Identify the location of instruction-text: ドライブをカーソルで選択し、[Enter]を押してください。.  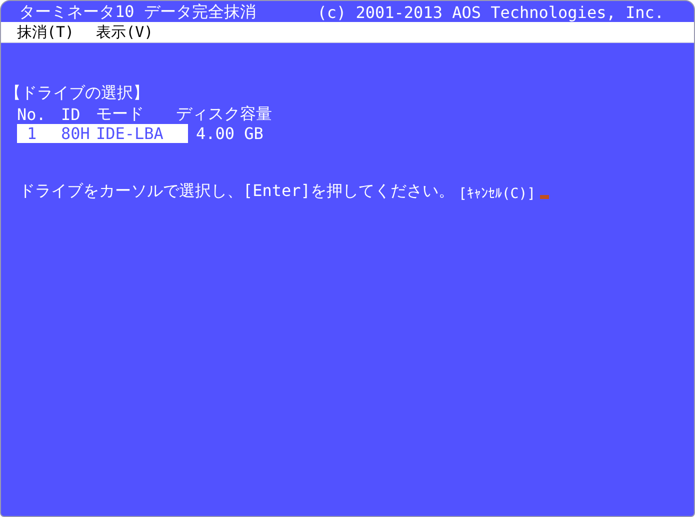
(236, 191).